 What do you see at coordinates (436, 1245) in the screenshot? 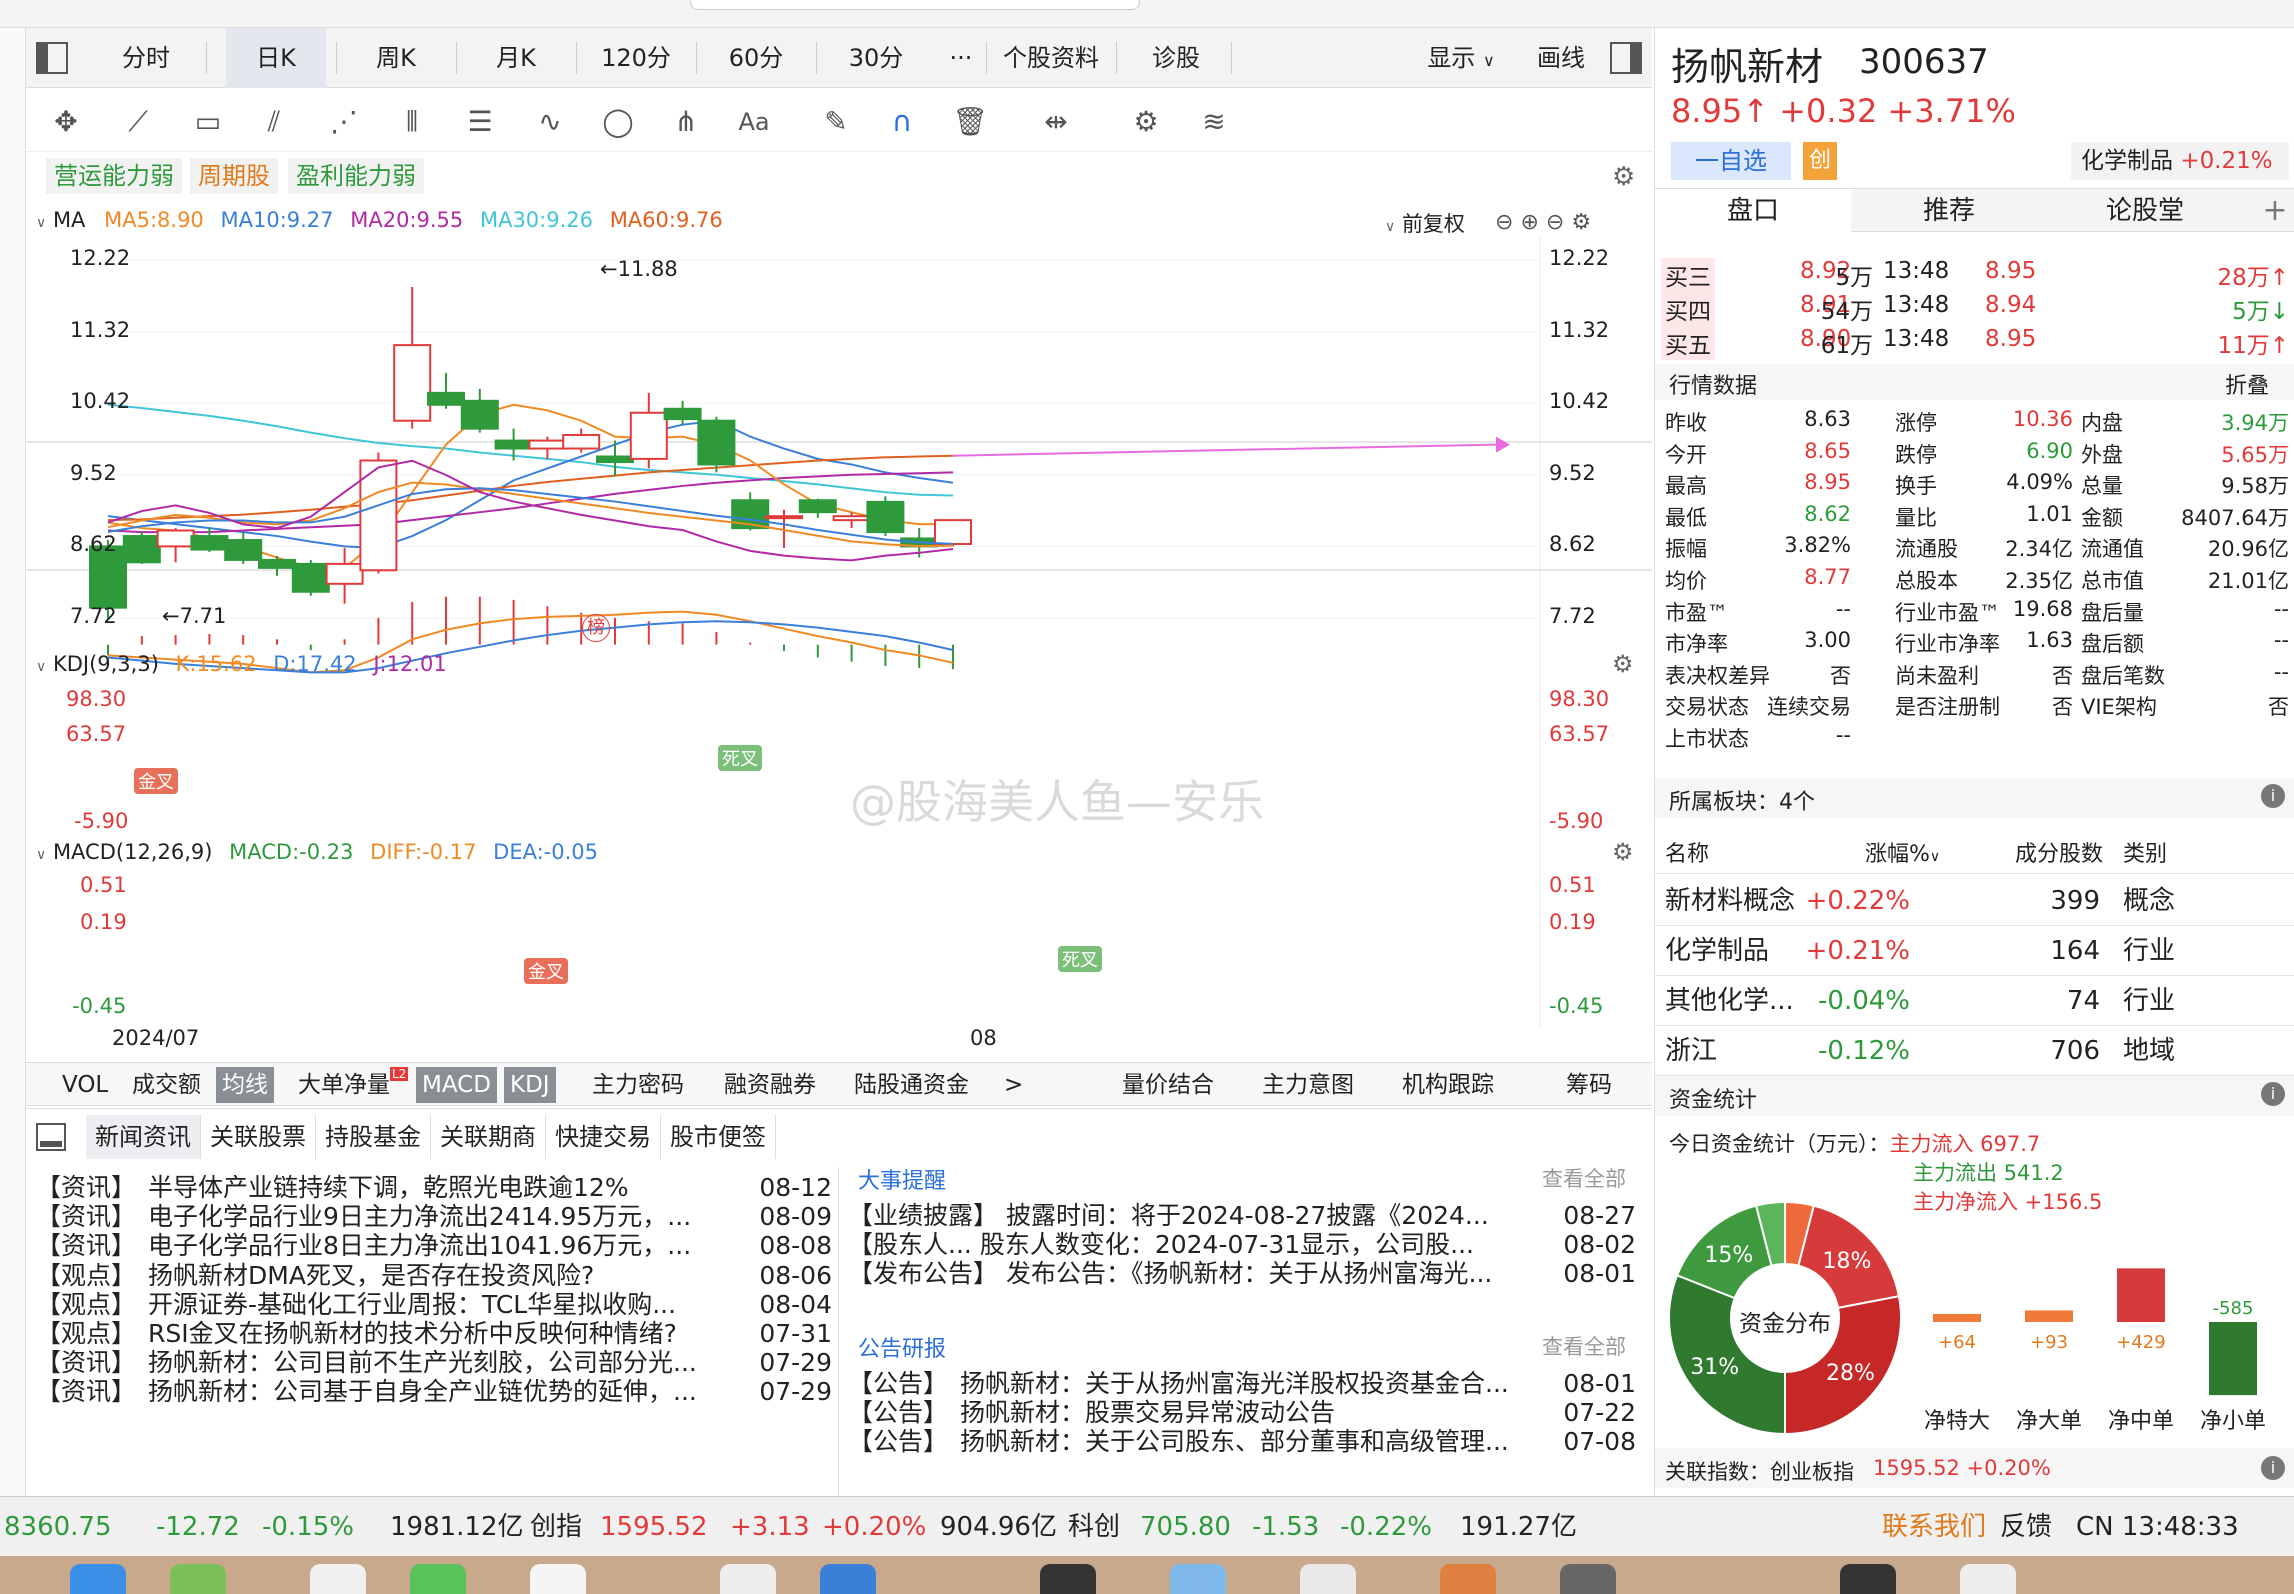
I see `news-item: 【资讯】 电子化学品行业8日主力净流出1041.96万元，... 08-08` at bounding box center [436, 1245].